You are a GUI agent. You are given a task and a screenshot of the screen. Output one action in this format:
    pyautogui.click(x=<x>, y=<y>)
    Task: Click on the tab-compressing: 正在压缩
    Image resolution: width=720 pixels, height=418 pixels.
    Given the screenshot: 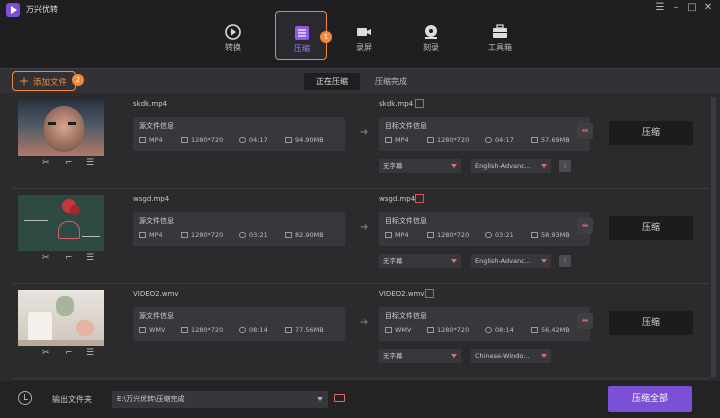 What is the action you would take?
    pyautogui.click(x=332, y=81)
    